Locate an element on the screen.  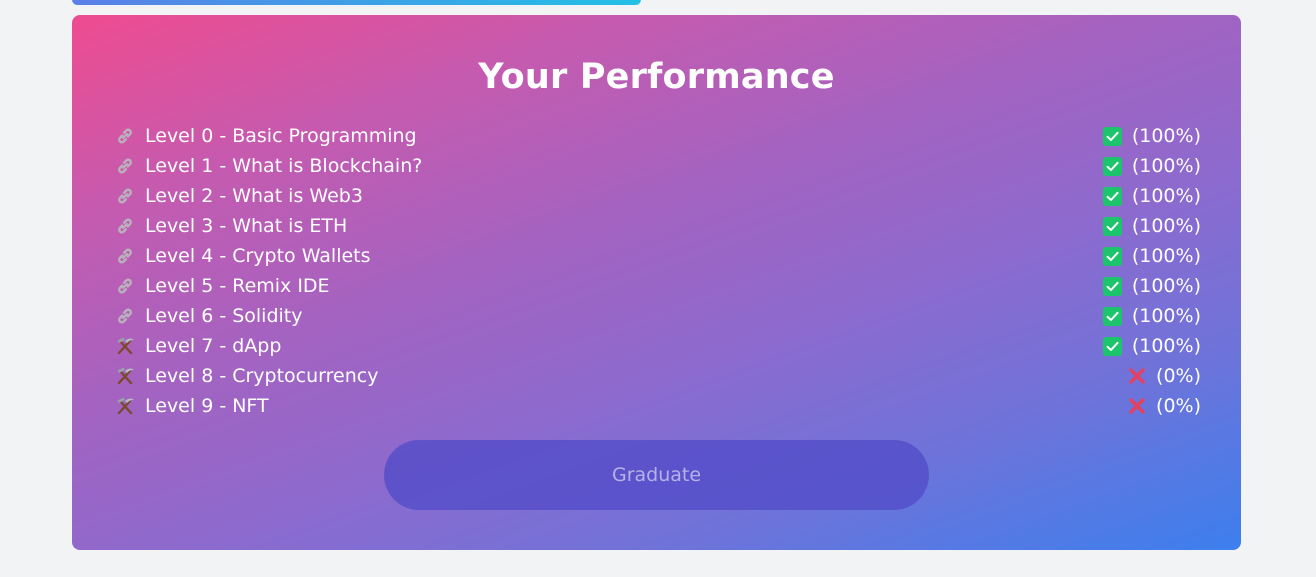
level-label: Level 6 - Solidity is located at coordinates (224, 316).